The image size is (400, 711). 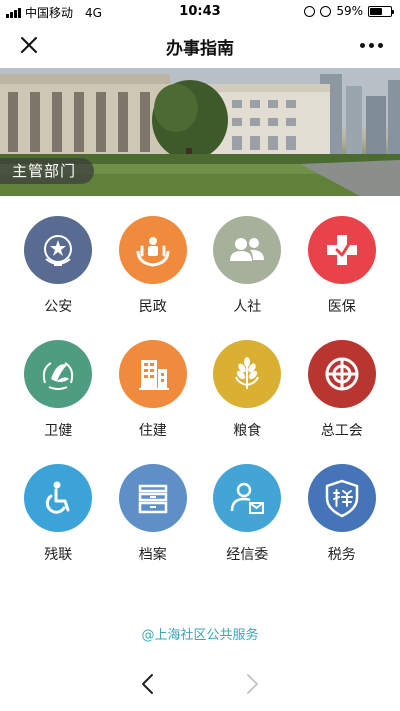 I want to click on grain-icon-circle, so click(x=247, y=374).